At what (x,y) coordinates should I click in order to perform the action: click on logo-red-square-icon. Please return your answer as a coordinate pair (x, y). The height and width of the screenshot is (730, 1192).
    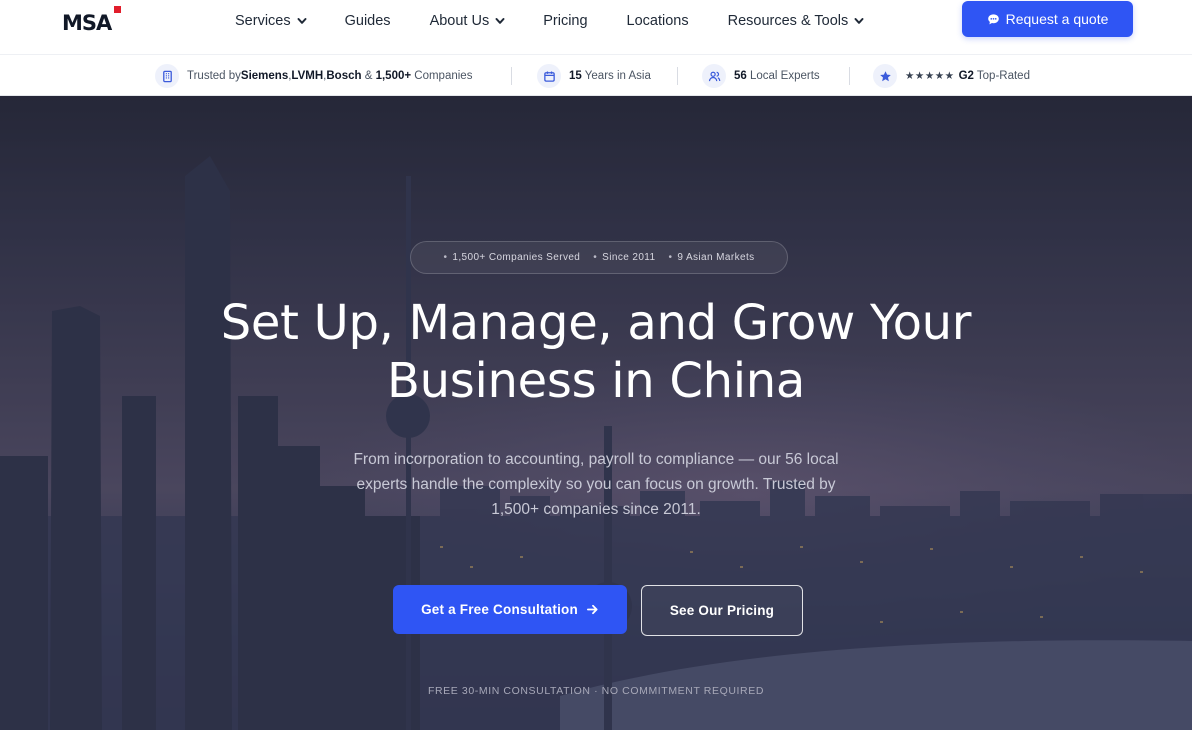
    Looking at the image, I should click on (117, 9).